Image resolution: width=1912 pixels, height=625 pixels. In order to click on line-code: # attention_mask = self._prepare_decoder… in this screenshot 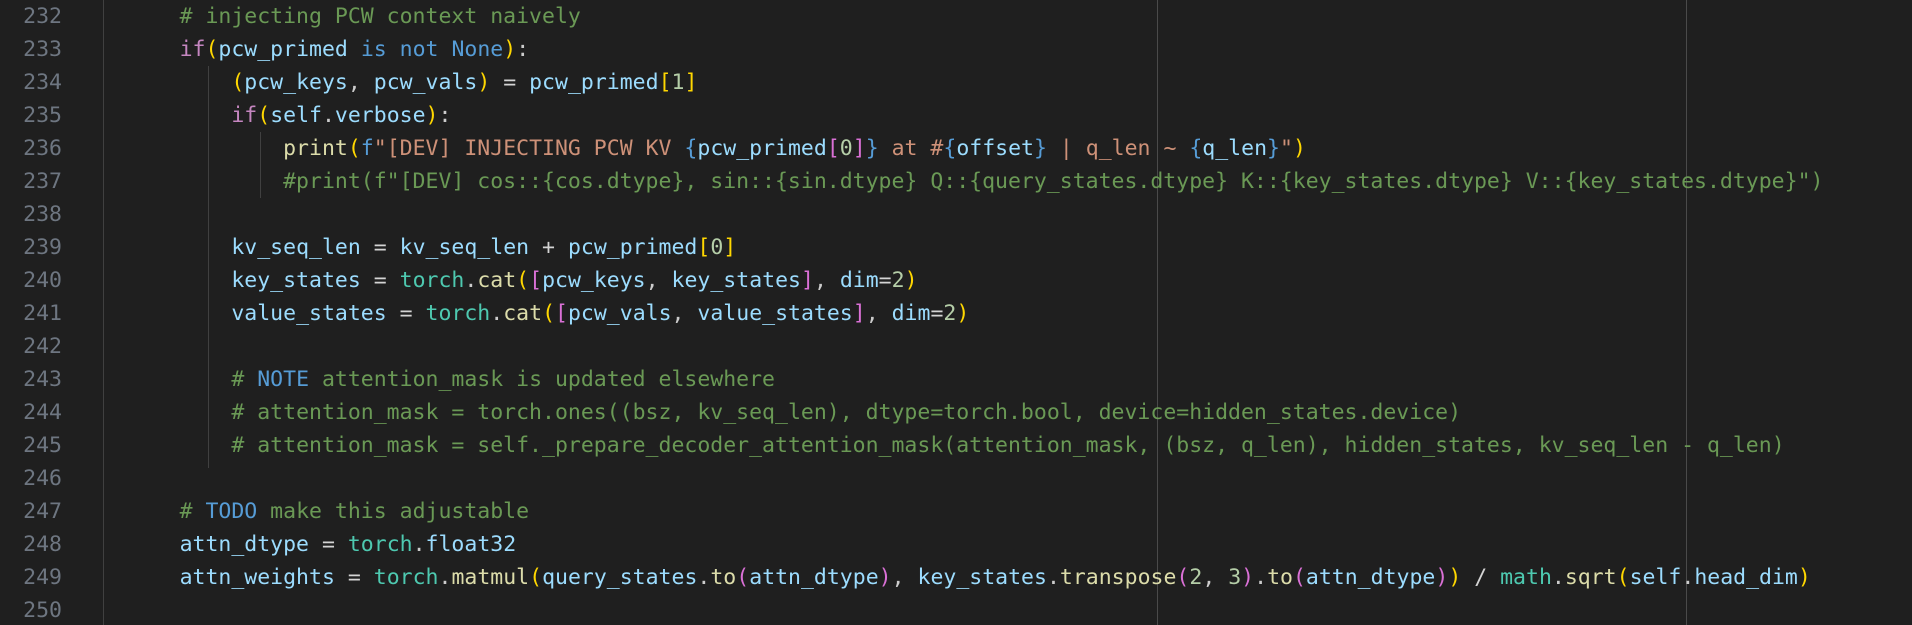, I will do `click(930, 445)`.